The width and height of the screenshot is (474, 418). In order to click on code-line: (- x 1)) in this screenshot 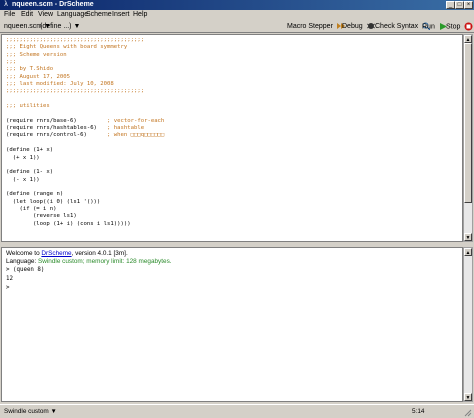, I will do `click(23, 179)`.